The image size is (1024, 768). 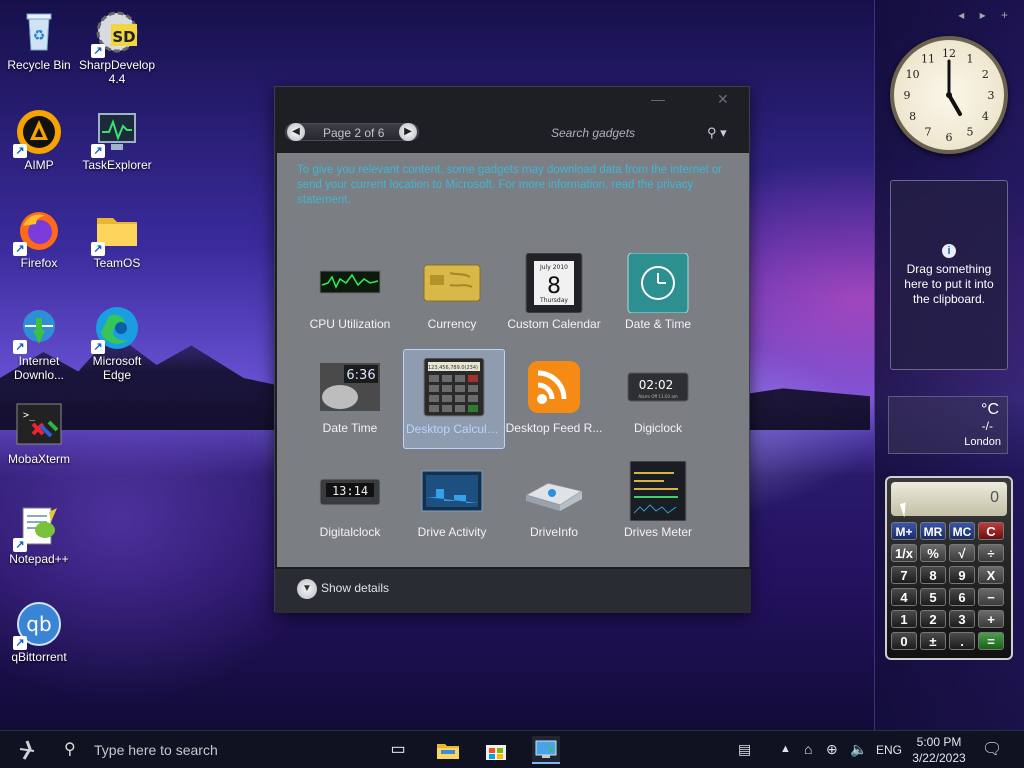 What do you see at coordinates (904, 597) in the screenshot?
I see `calculator-key: 4` at bounding box center [904, 597].